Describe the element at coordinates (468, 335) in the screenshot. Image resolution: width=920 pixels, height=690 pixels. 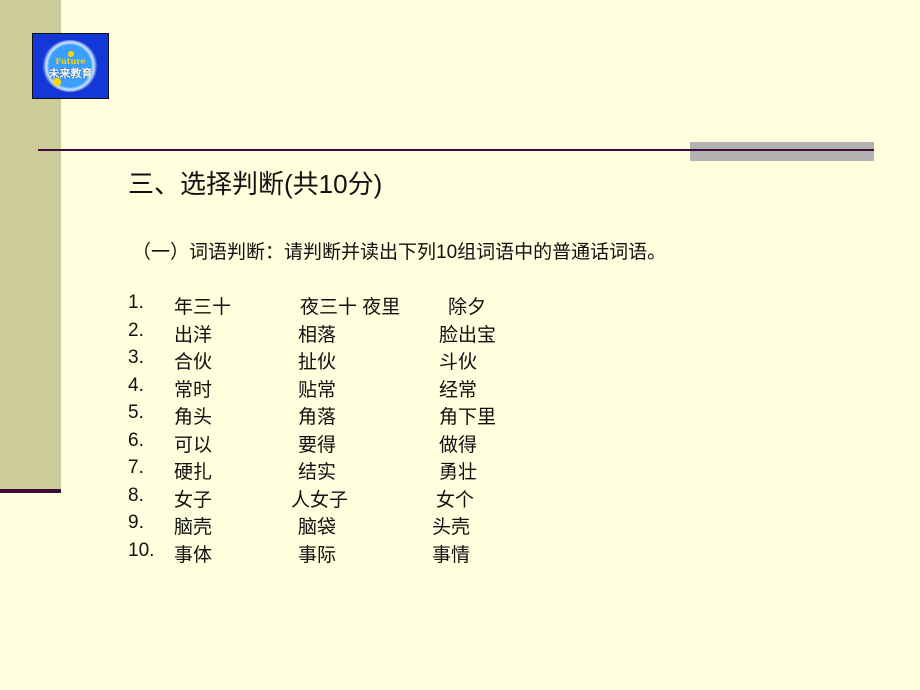
I see `option-c: 脸出宝` at that location.